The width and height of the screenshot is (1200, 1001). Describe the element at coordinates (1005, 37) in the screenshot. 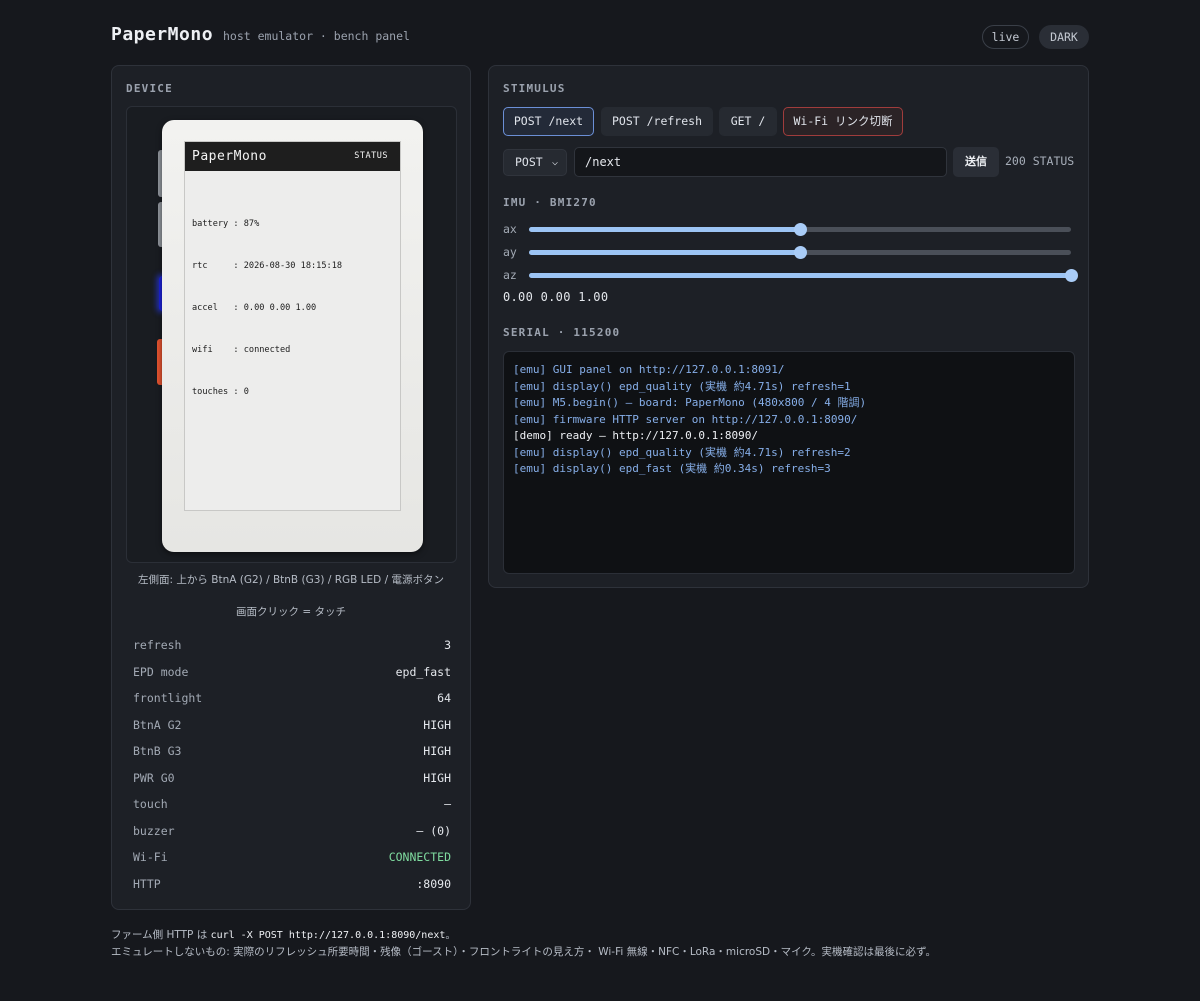

I see `live-toggle: live` at that location.